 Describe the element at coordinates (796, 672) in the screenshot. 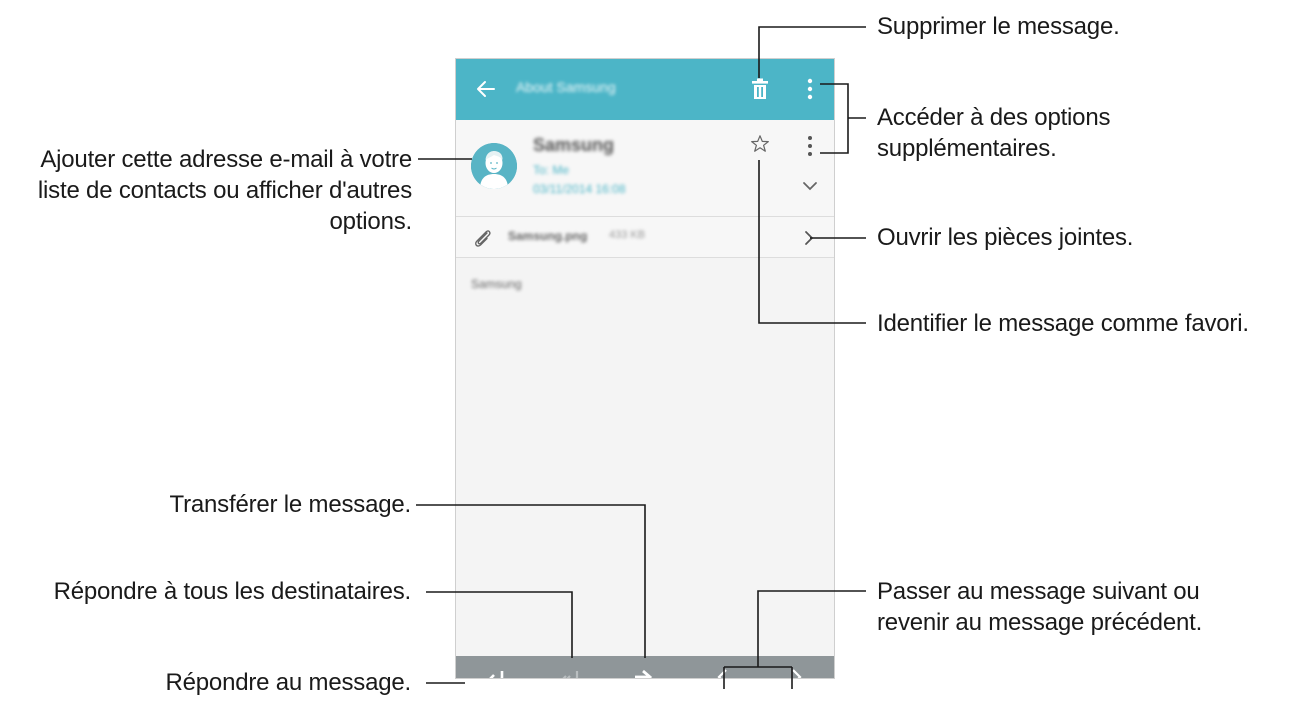

I see `next-icon` at that location.